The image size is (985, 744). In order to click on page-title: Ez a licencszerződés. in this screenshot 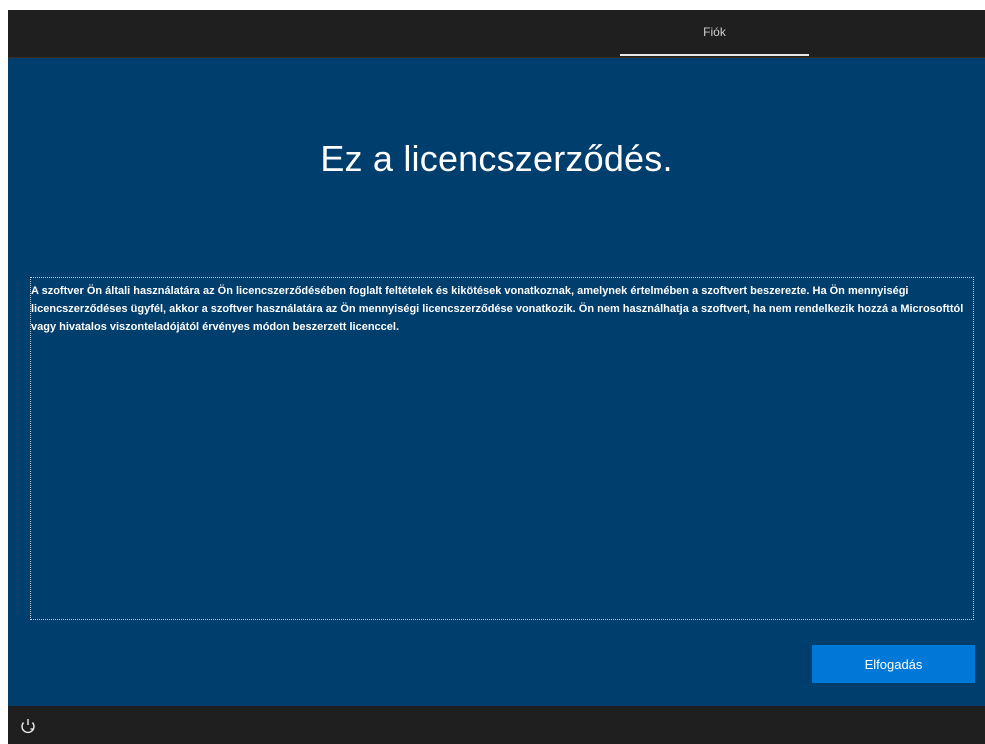, I will do `click(496, 158)`.